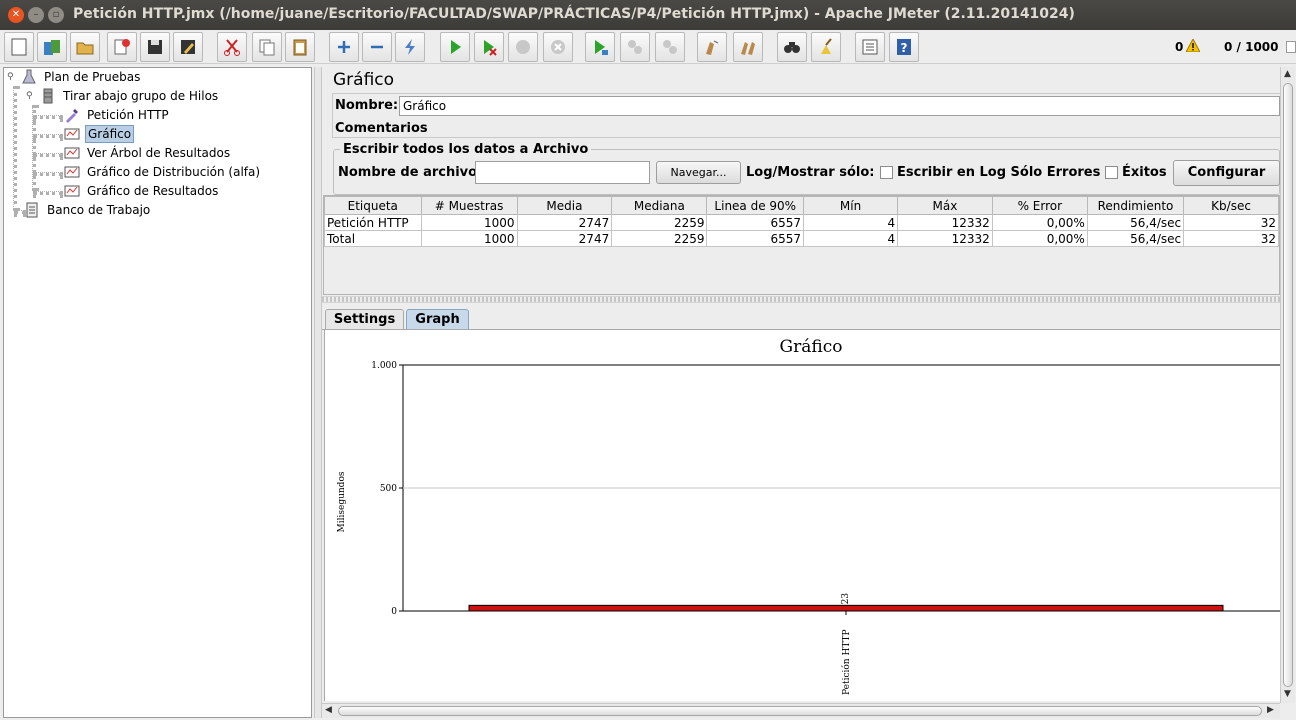 This screenshot has height=720, width=1296. Describe the element at coordinates (1231, 205) in the screenshot. I see `column-header: Kb/sec` at that location.